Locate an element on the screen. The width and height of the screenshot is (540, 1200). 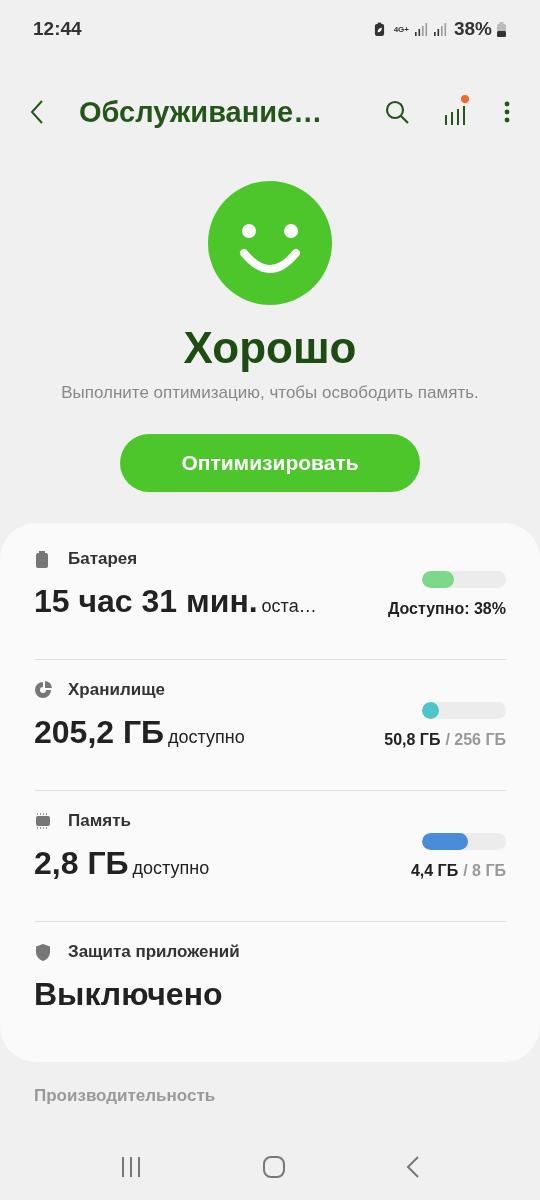
back-button is located at coordinates (37, 112).